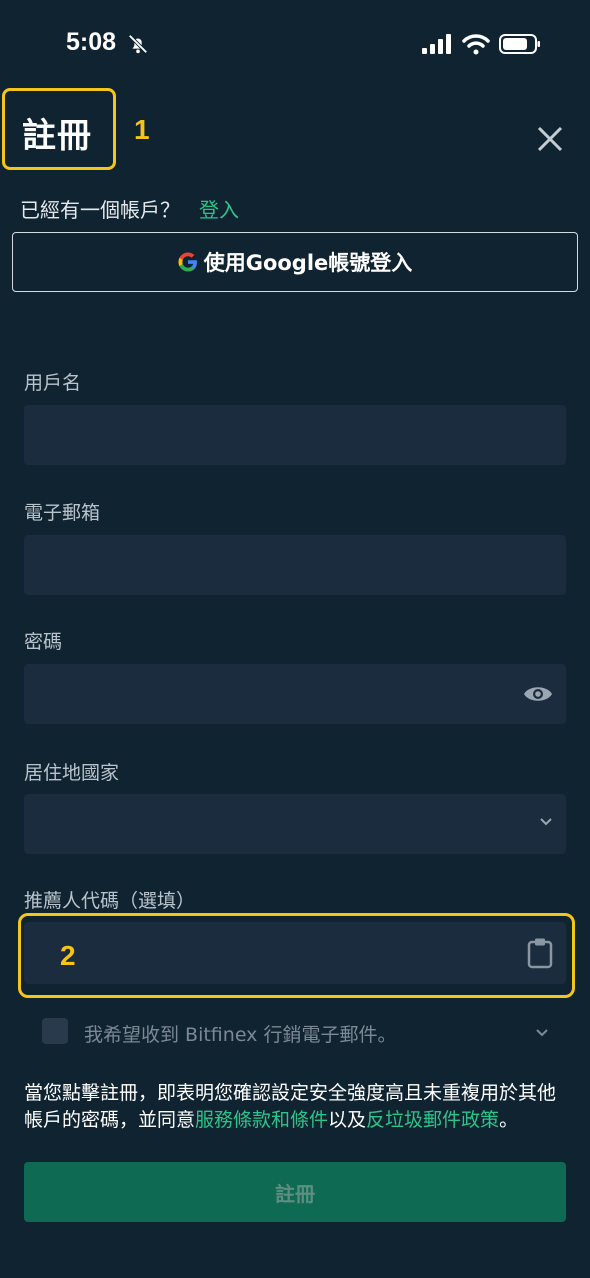 Image resolution: width=590 pixels, height=1278 pixels. Describe the element at coordinates (538, 694) in the screenshot. I see `eye-icon` at that location.